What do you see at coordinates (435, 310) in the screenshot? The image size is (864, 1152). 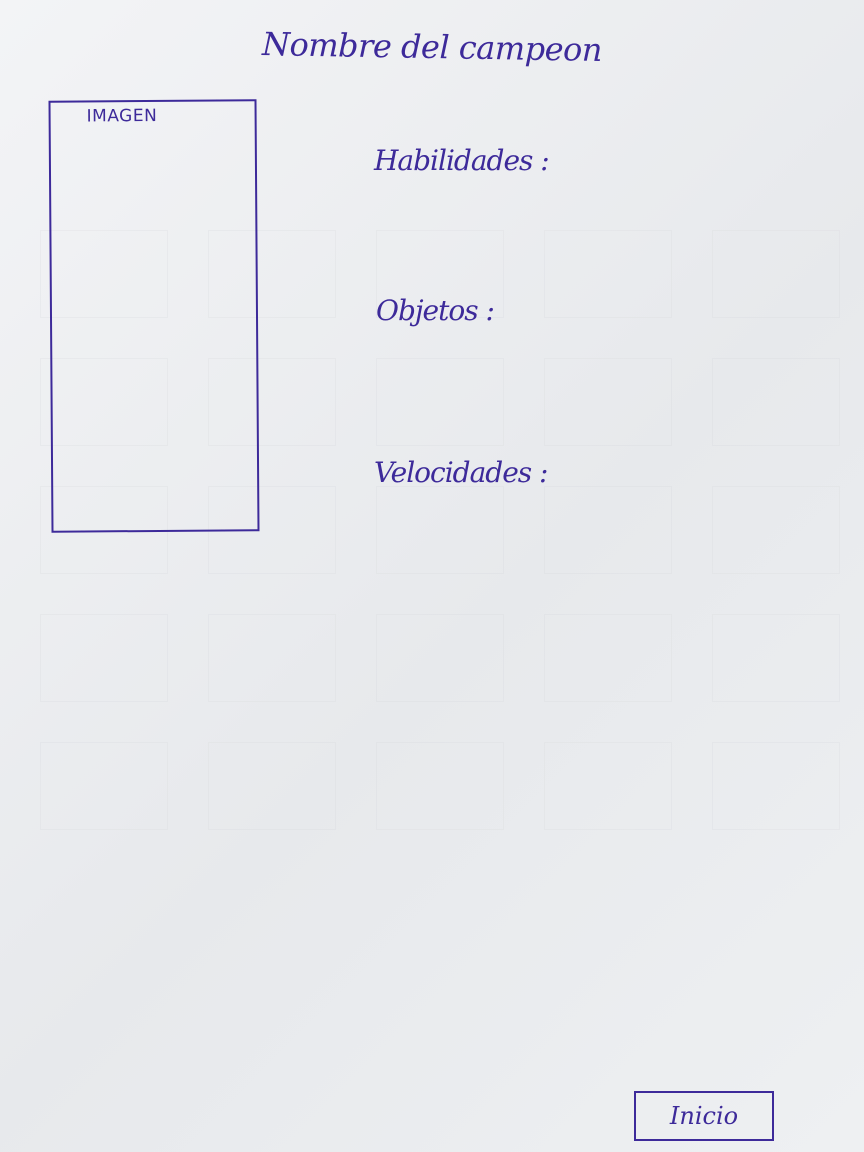 I see `items-label: Objetos :` at bounding box center [435, 310].